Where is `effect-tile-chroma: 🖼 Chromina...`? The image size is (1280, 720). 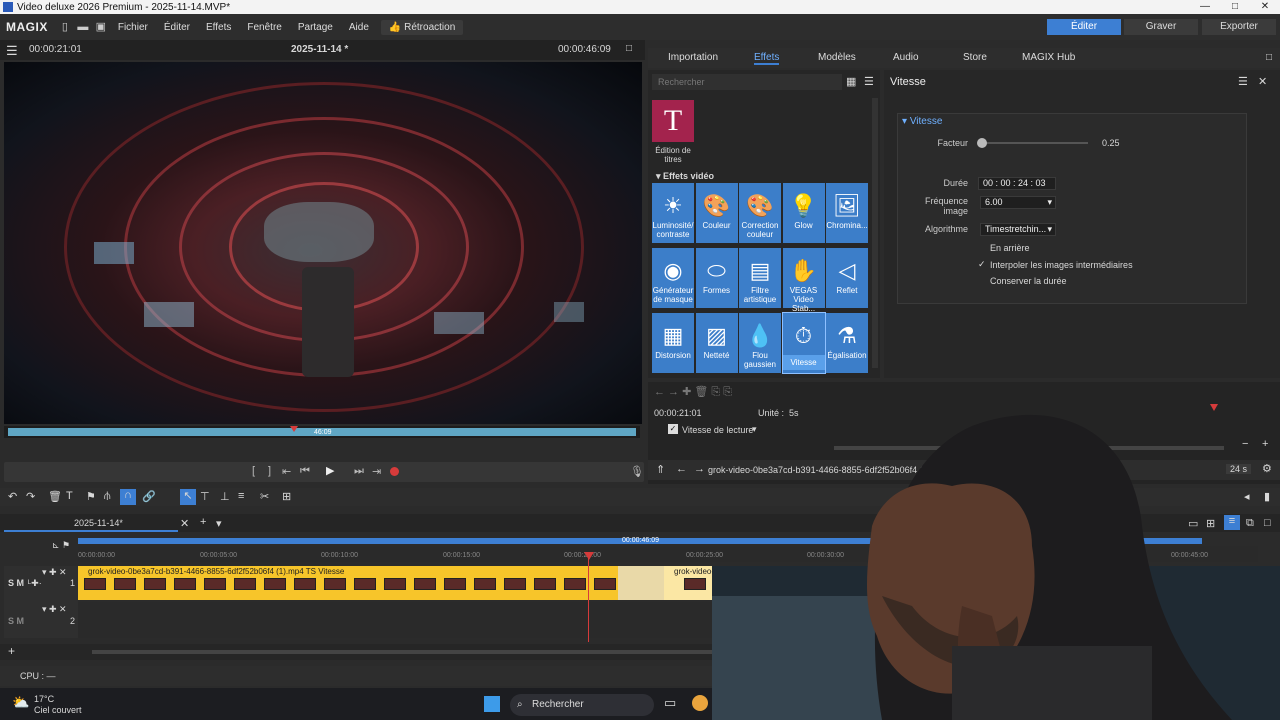 effect-tile-chroma: 🖼 Chromina... is located at coordinates (847, 213).